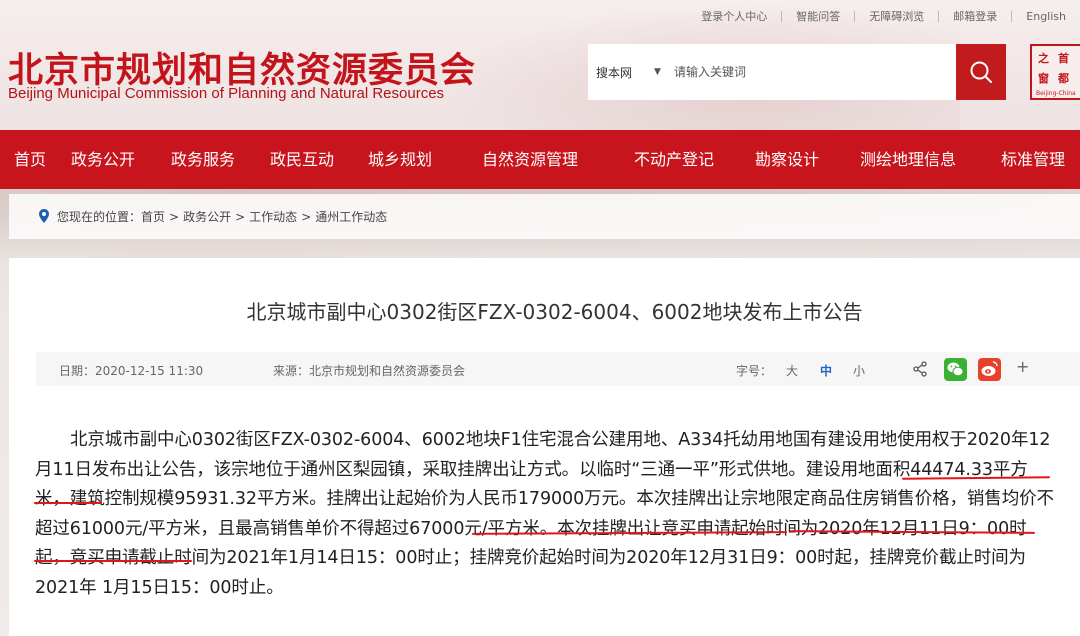 The height and width of the screenshot is (636, 1080). What do you see at coordinates (815, 72) in the screenshot?
I see `search-input` at bounding box center [815, 72].